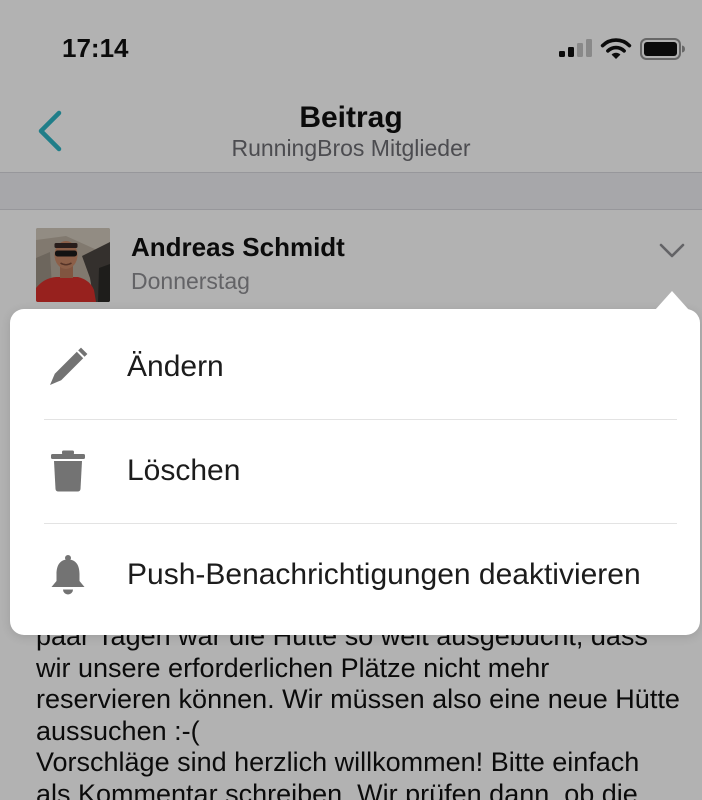  I want to click on menu-item-mute-notifications: Push-Benachrichtigungen deaktivieren, so click(355, 575).